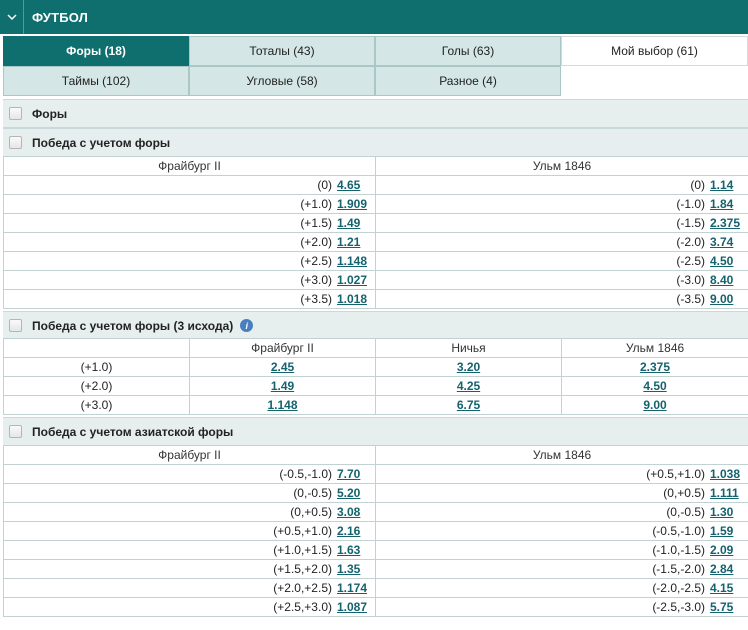 This screenshot has height=630, width=748. Describe the element at coordinates (727, 474) in the screenshot. I see `odds-link: 1.038` at that location.